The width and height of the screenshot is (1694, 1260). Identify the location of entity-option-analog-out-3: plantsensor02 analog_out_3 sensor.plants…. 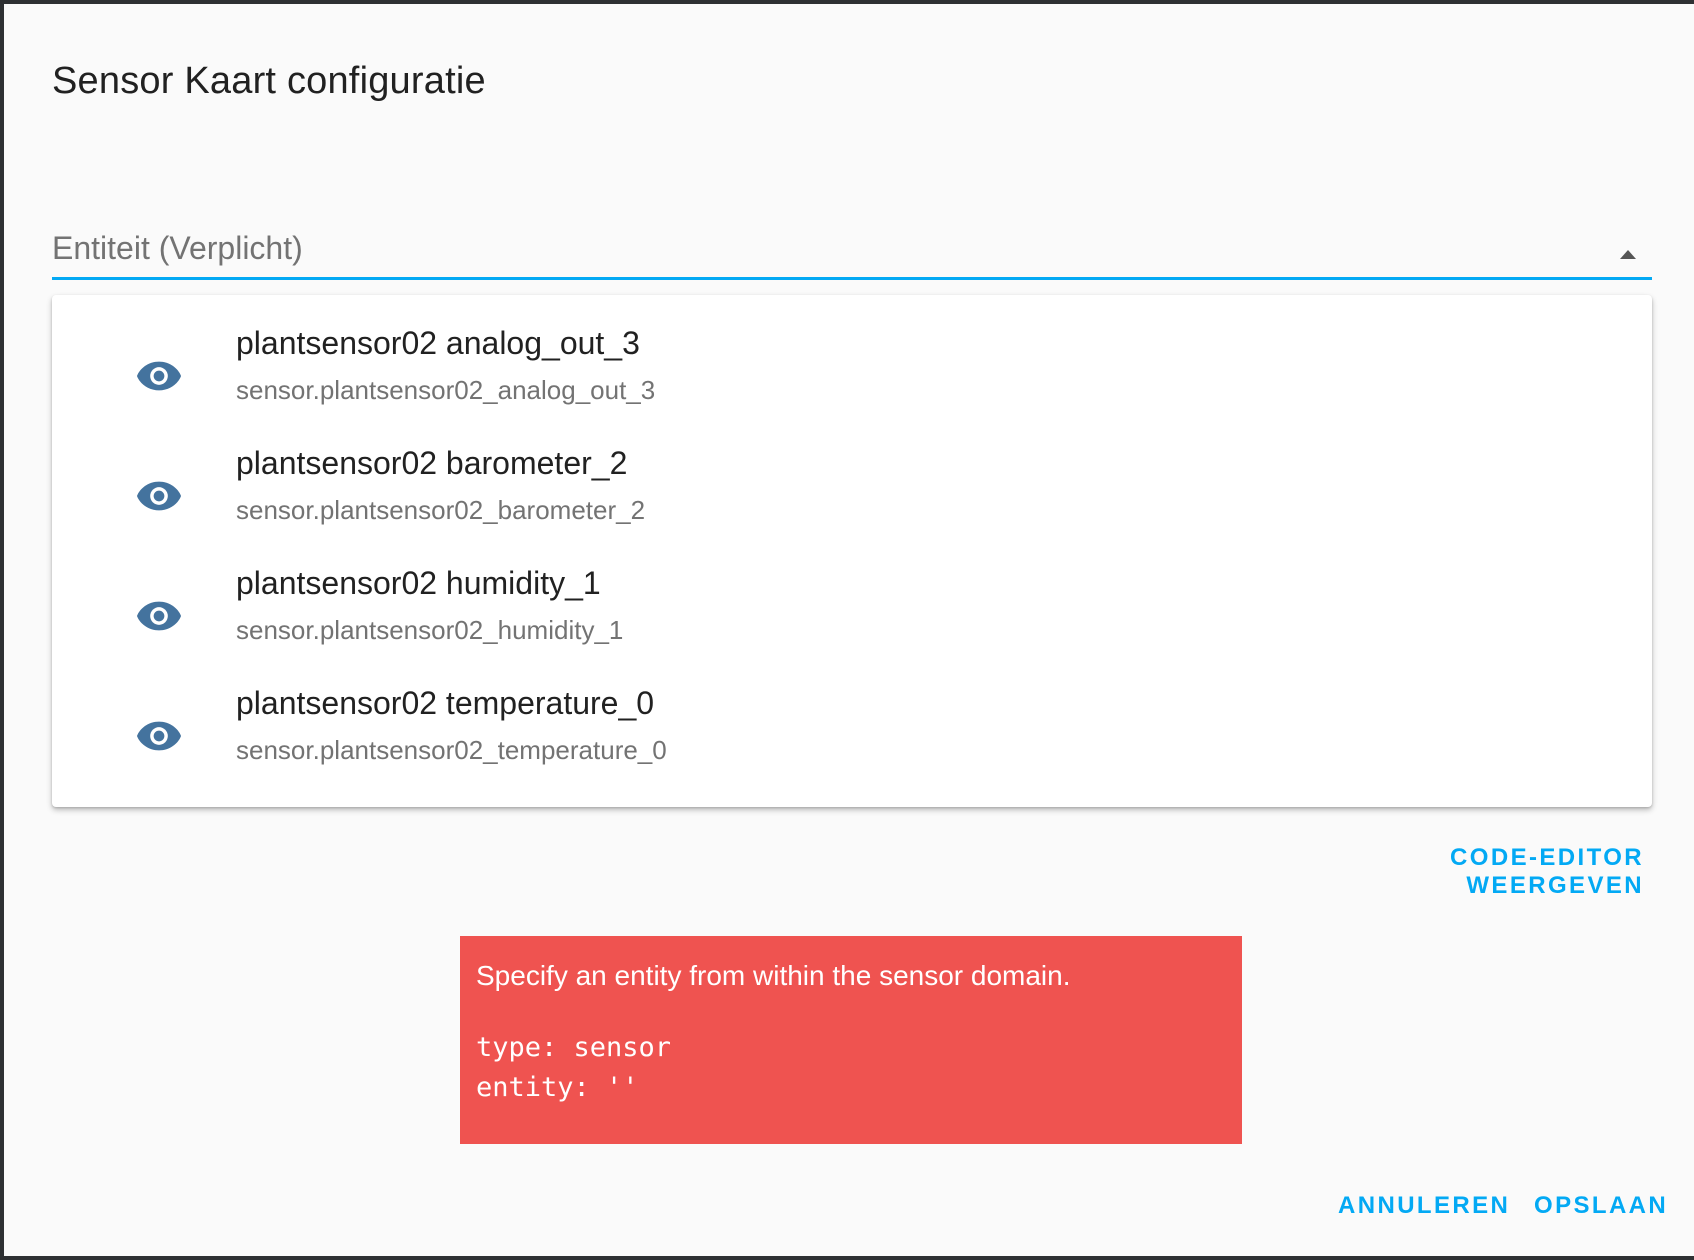
(852, 379).